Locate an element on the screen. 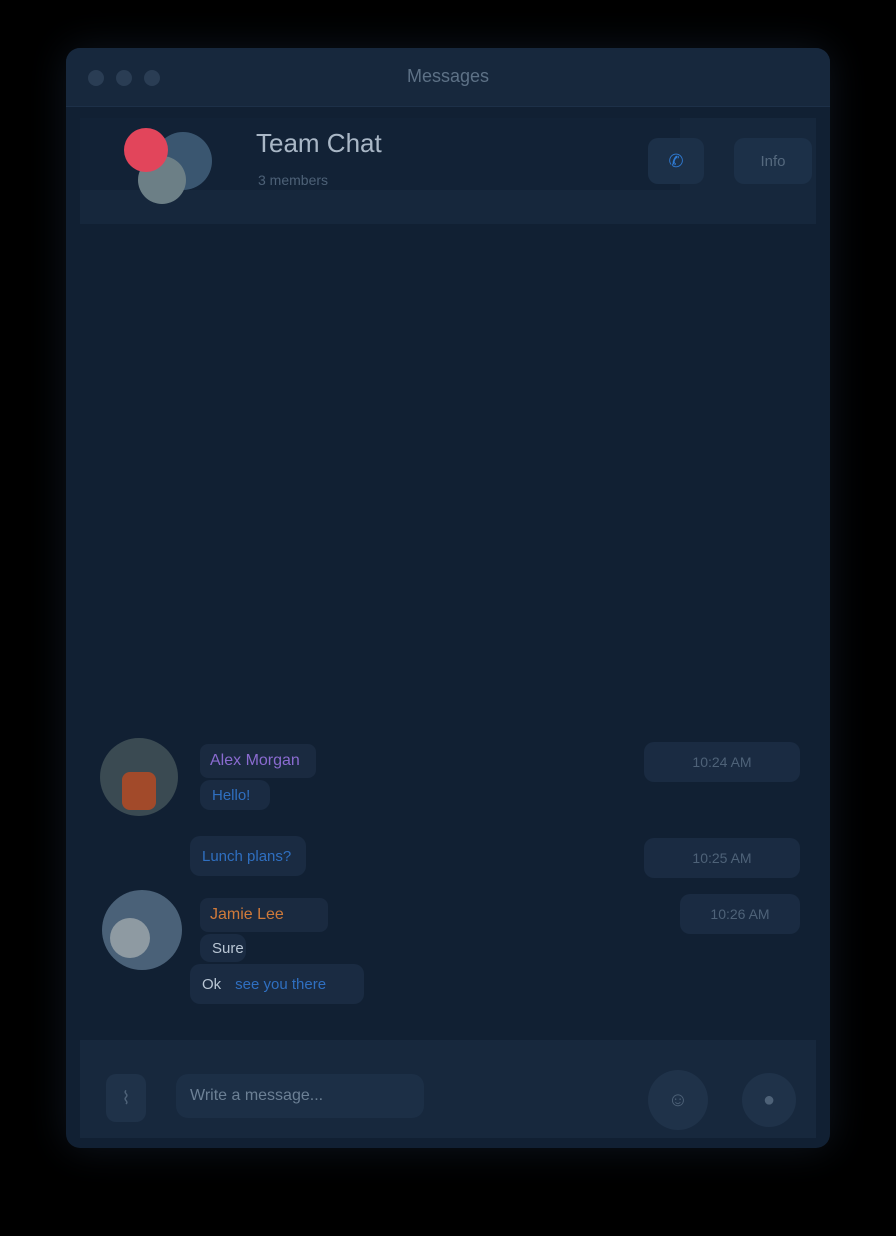 Image resolution: width=896 pixels, height=1236 pixels. message-bubble: Ok see you there is located at coordinates (277, 984).